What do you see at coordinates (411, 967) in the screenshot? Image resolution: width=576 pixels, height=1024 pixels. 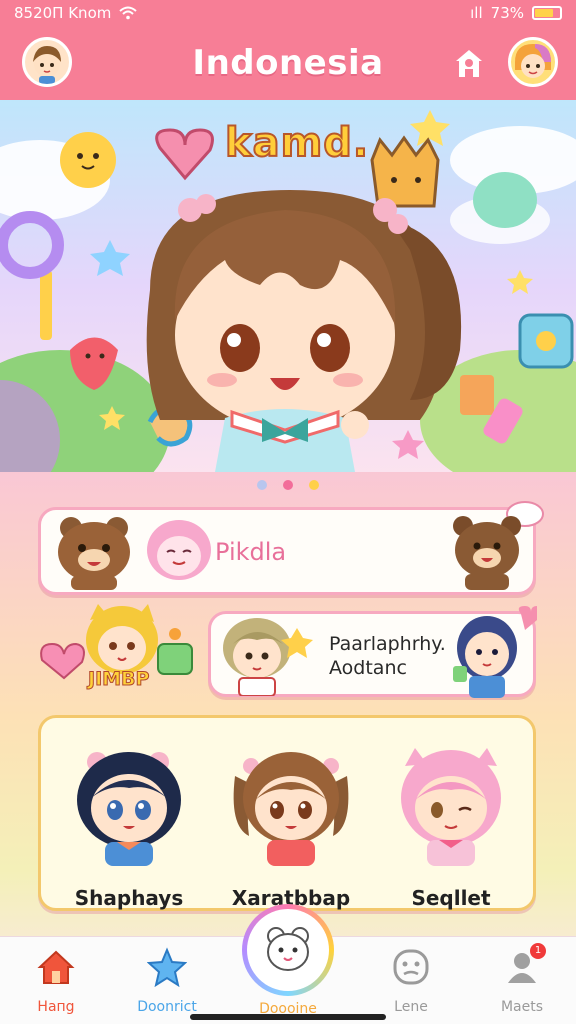 I see `face-icon` at bounding box center [411, 967].